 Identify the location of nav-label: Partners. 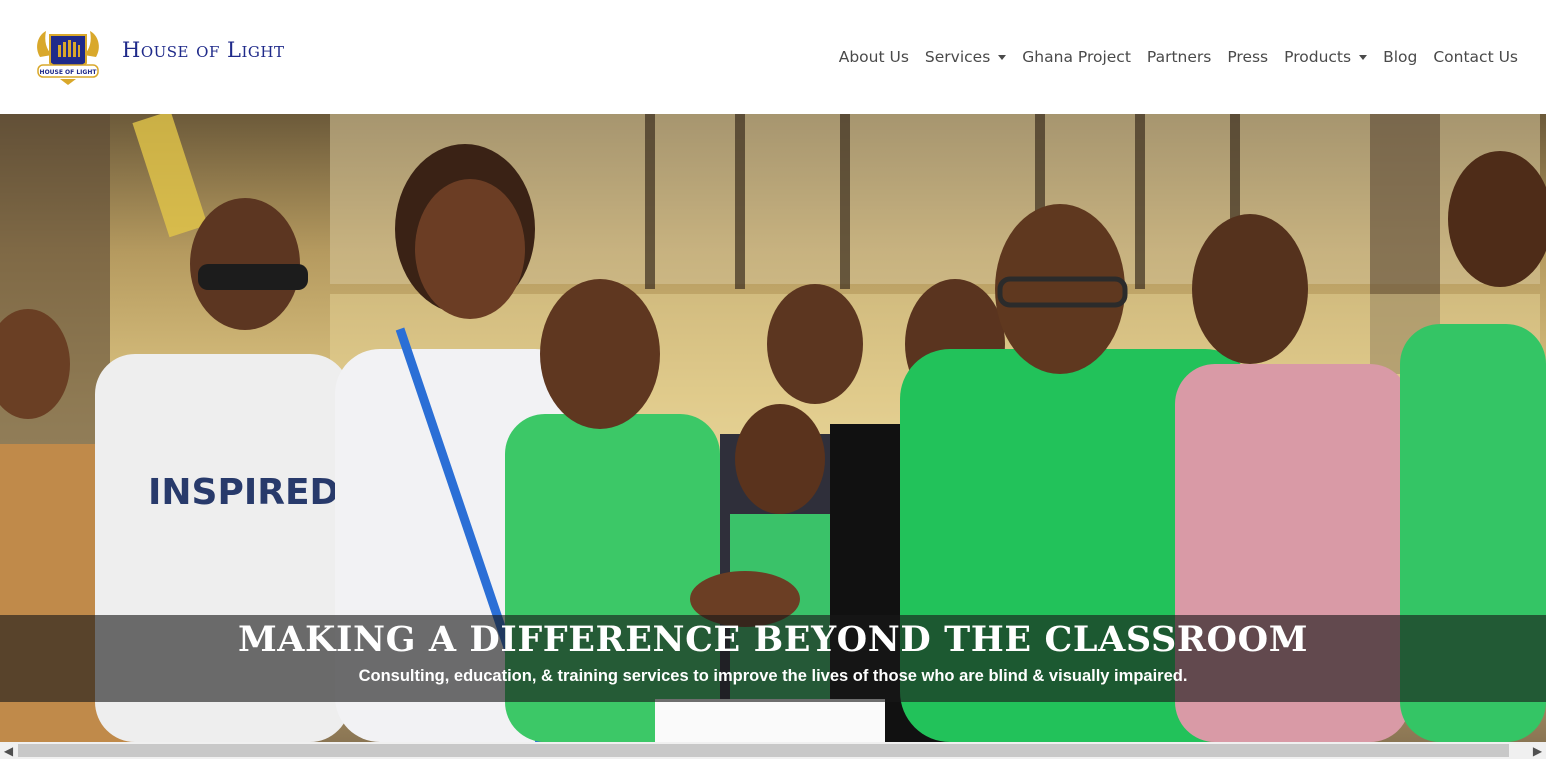
(1179, 57).